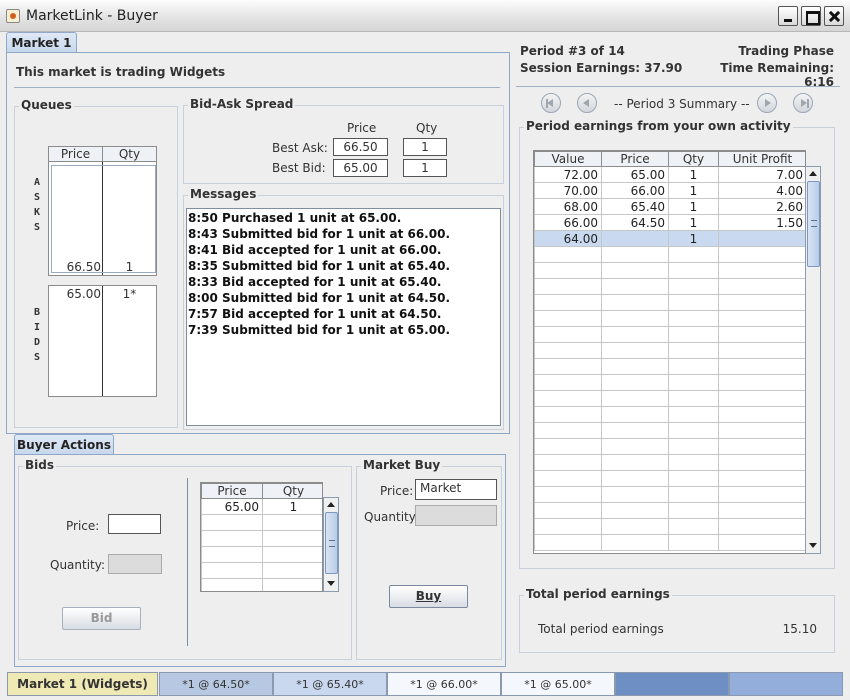 This screenshot has width=850, height=700. I want to click on table-row: 66.00 64.50 1 1.50, so click(669, 222).